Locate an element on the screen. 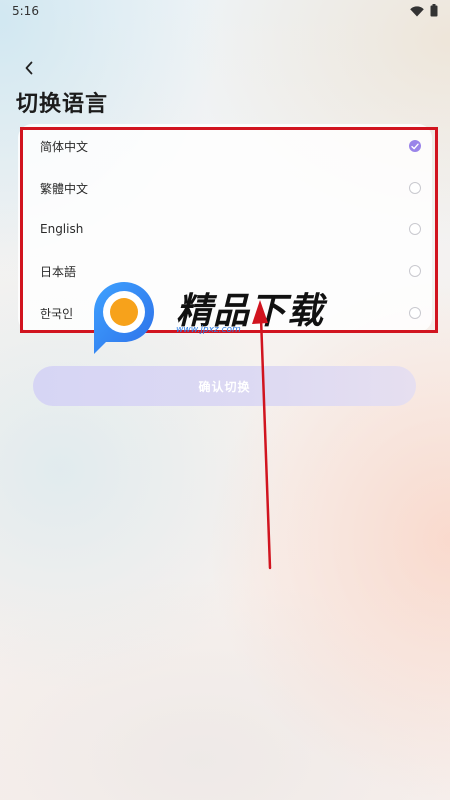 The width and height of the screenshot is (450, 800). status-time: 5:16 is located at coordinates (25, 11).